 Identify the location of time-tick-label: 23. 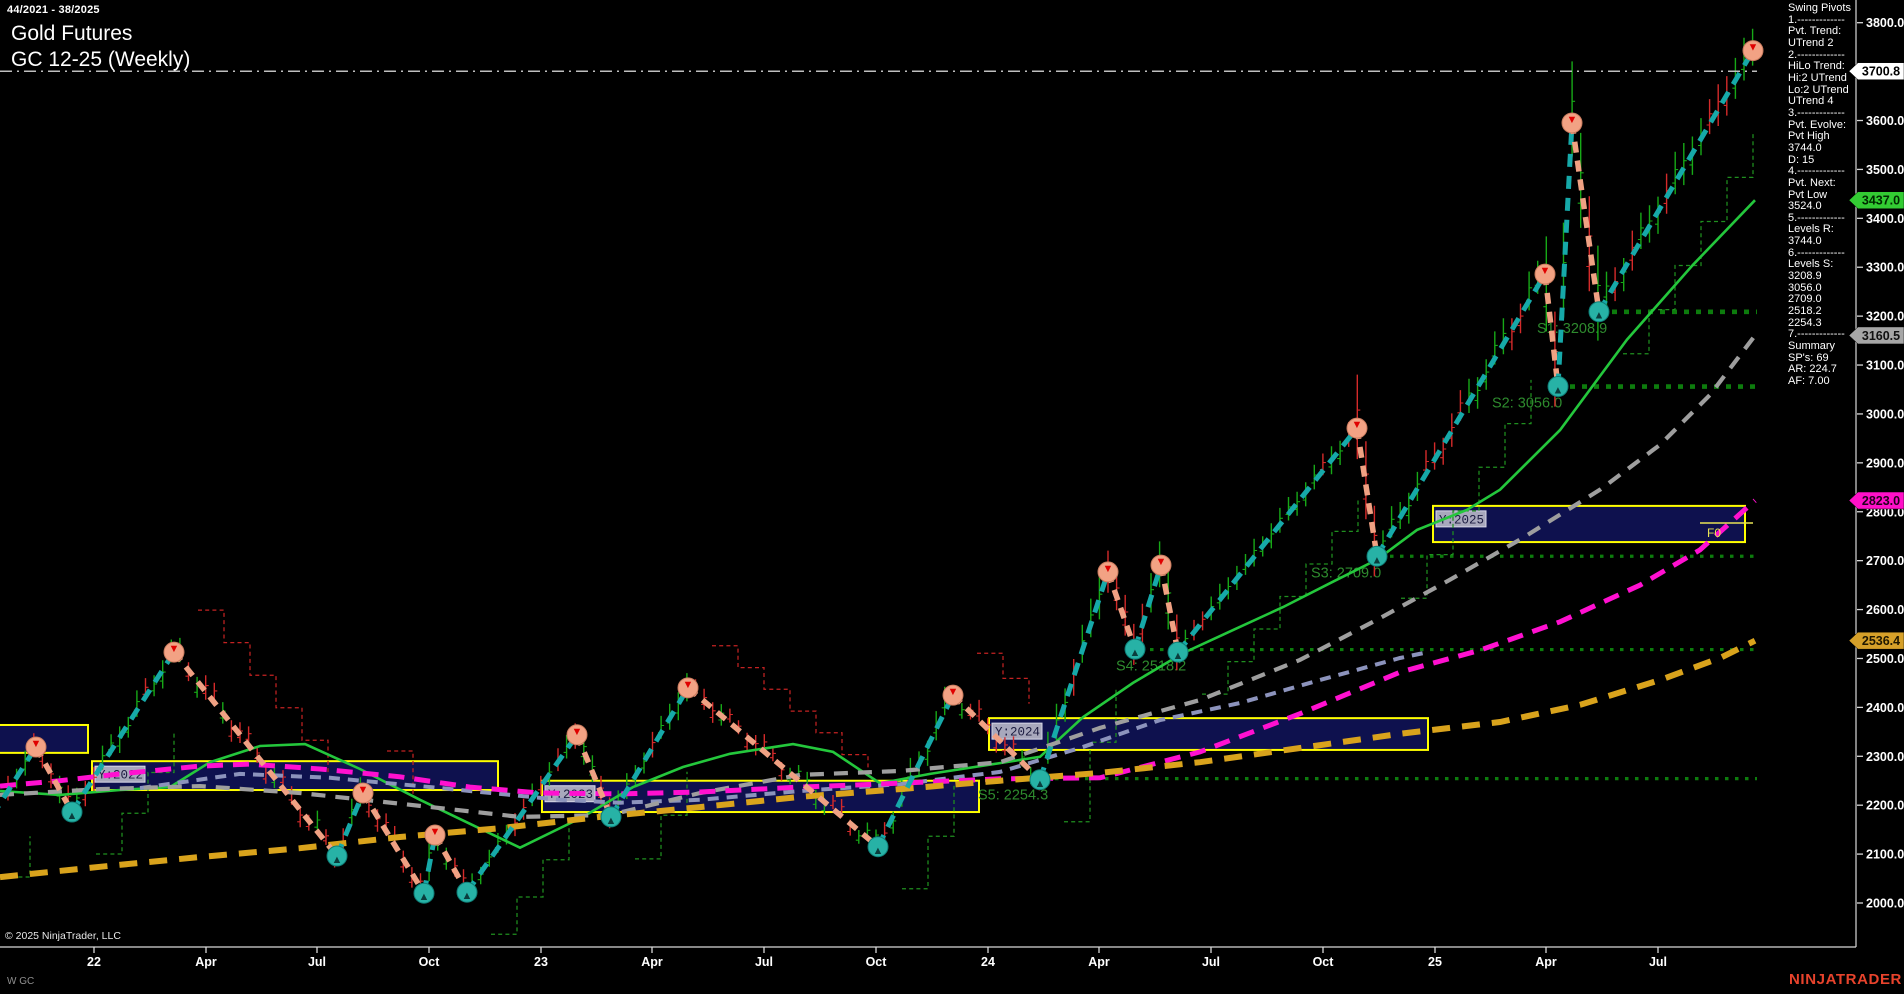
(541, 962).